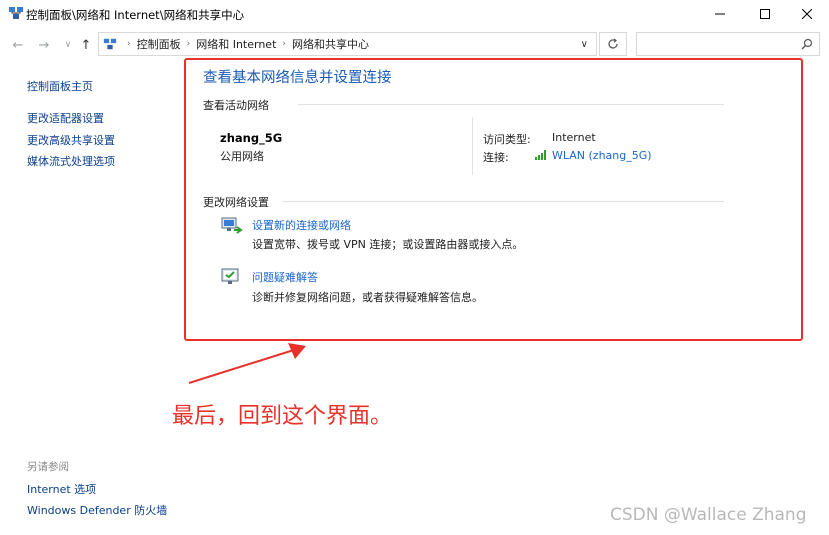 The width and height of the screenshot is (829, 535). Describe the element at coordinates (728, 44) in the screenshot. I see `search-input` at that location.